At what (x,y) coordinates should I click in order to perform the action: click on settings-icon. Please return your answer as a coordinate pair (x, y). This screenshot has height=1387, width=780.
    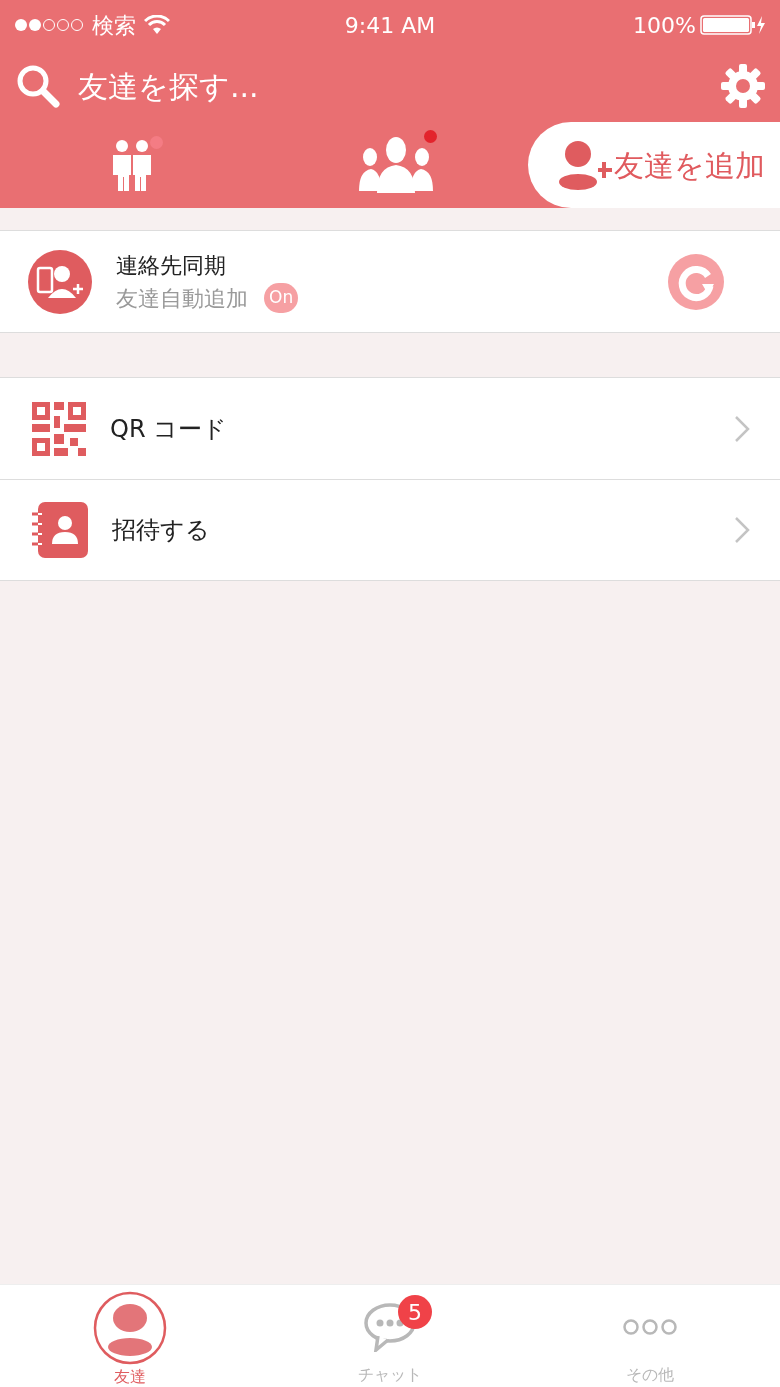
    Looking at the image, I should click on (743, 86).